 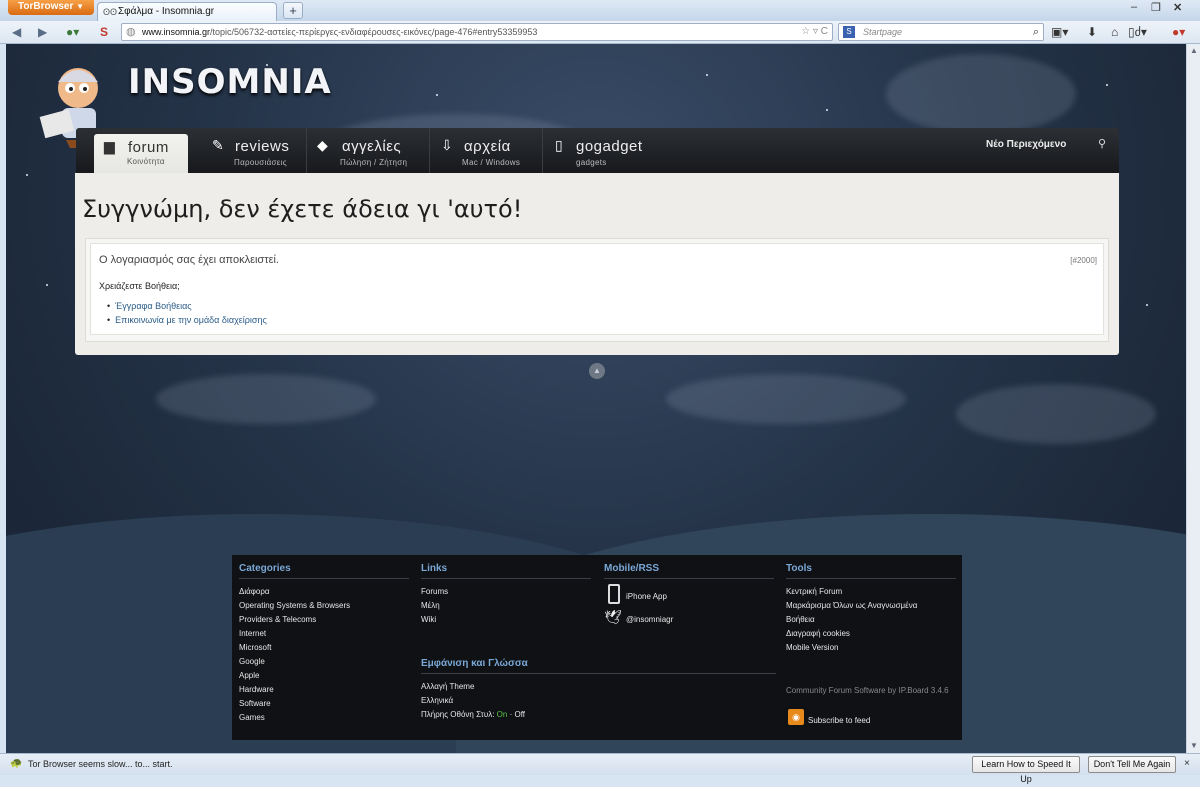 I want to click on iphone-app-link: iPhone App, so click(x=646, y=596).